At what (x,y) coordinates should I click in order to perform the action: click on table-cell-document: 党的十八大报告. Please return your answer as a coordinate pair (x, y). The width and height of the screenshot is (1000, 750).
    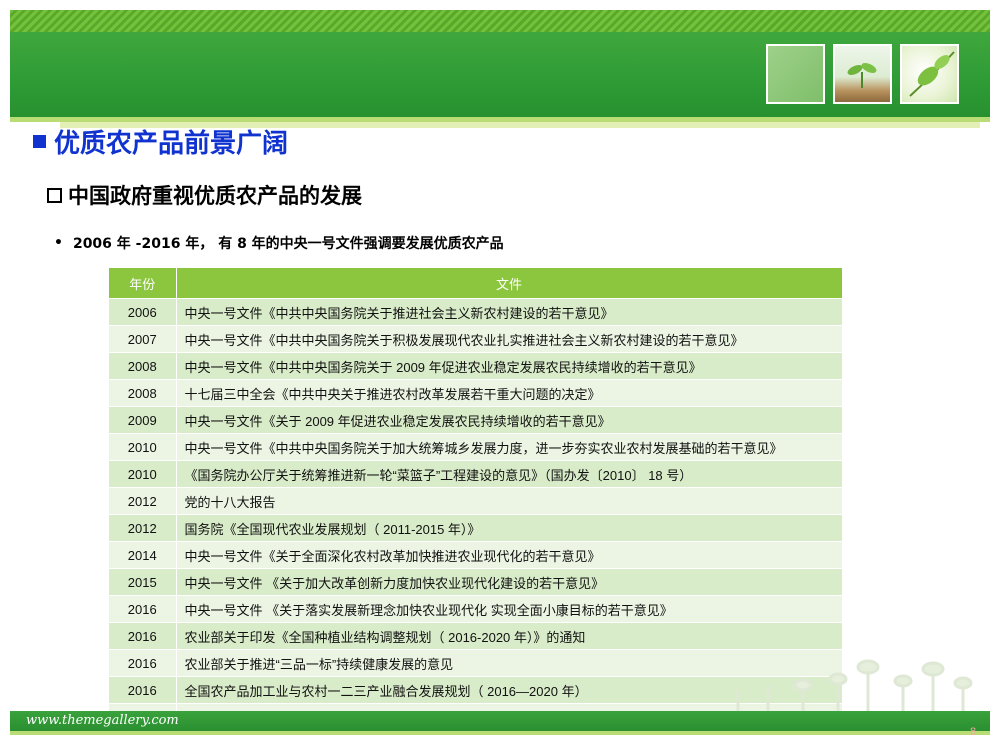
    Looking at the image, I should click on (509, 501).